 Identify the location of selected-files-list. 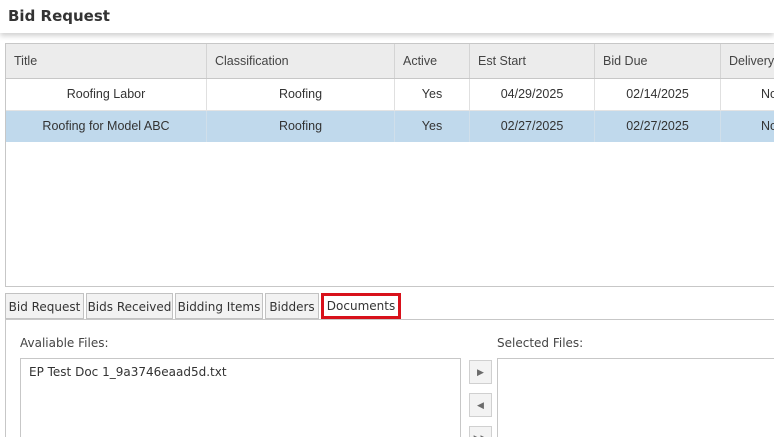
(635, 397).